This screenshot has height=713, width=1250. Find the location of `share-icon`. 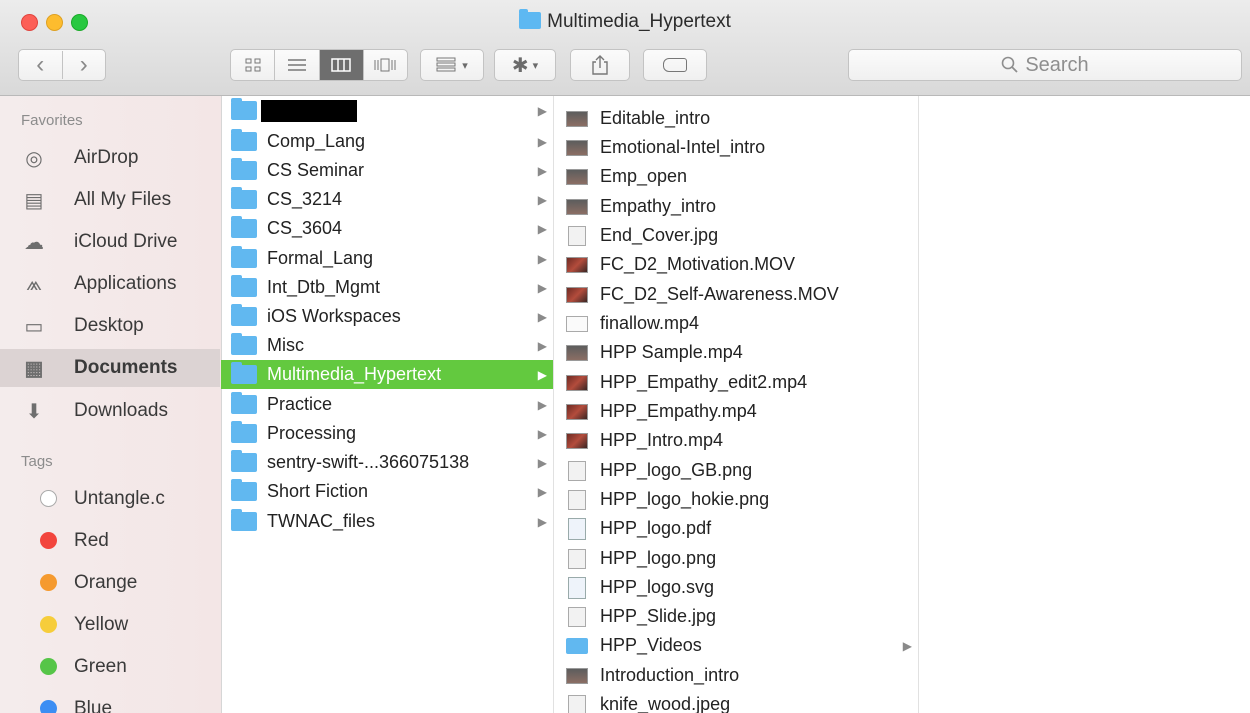

share-icon is located at coordinates (600, 65).